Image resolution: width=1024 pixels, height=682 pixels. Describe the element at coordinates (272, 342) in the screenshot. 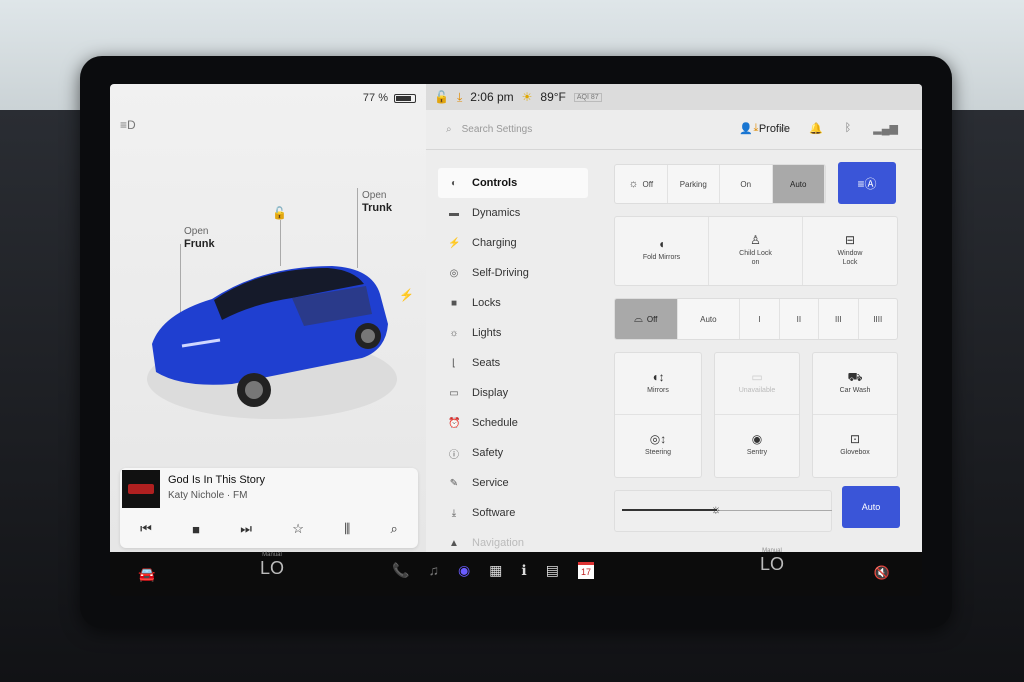

I see `car-model-image` at that location.